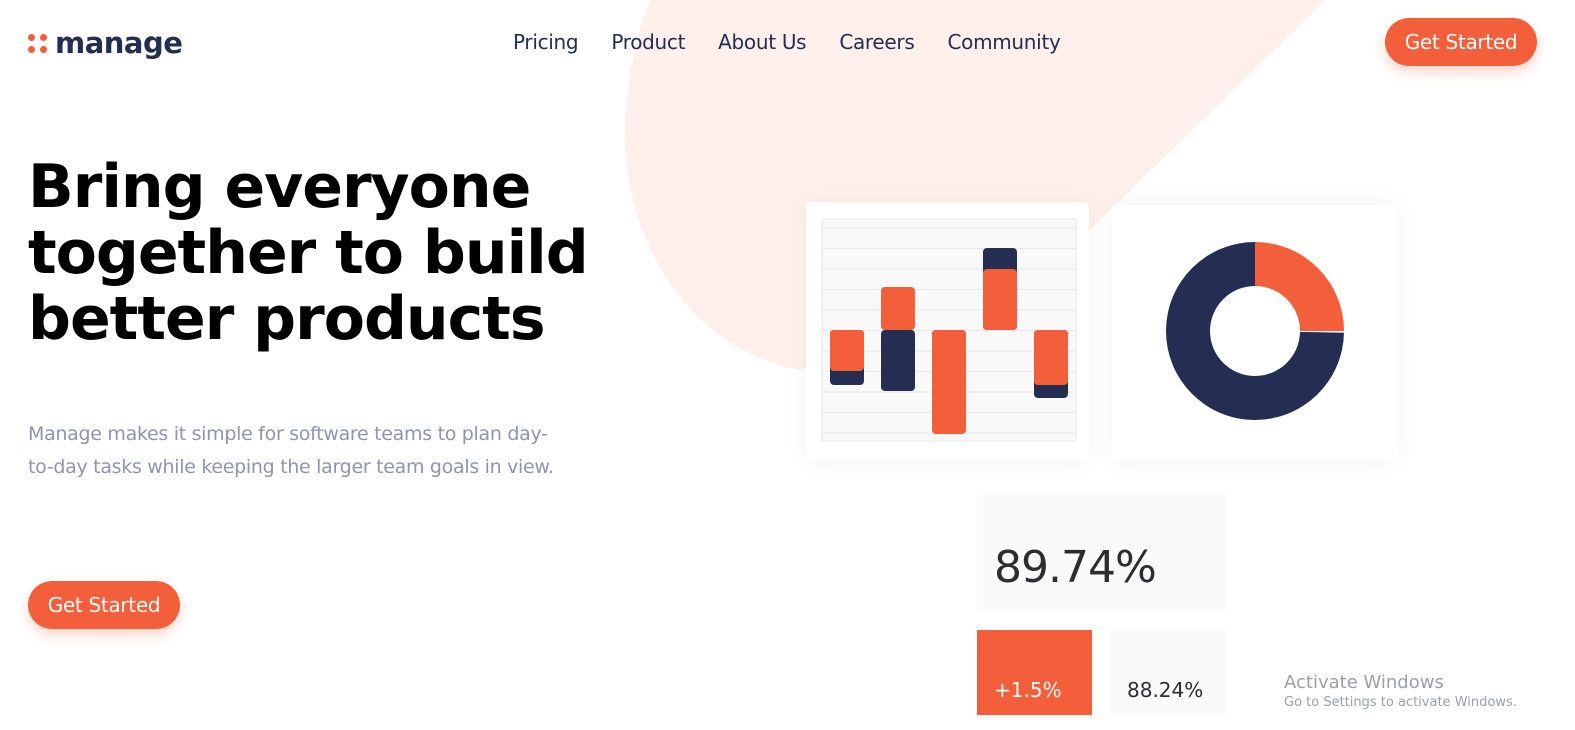 Image resolution: width=1575 pixels, height=730 pixels. Describe the element at coordinates (1400, 702) in the screenshot. I see `watermark-subtitle: Go to Settings to activate Windows.` at that location.